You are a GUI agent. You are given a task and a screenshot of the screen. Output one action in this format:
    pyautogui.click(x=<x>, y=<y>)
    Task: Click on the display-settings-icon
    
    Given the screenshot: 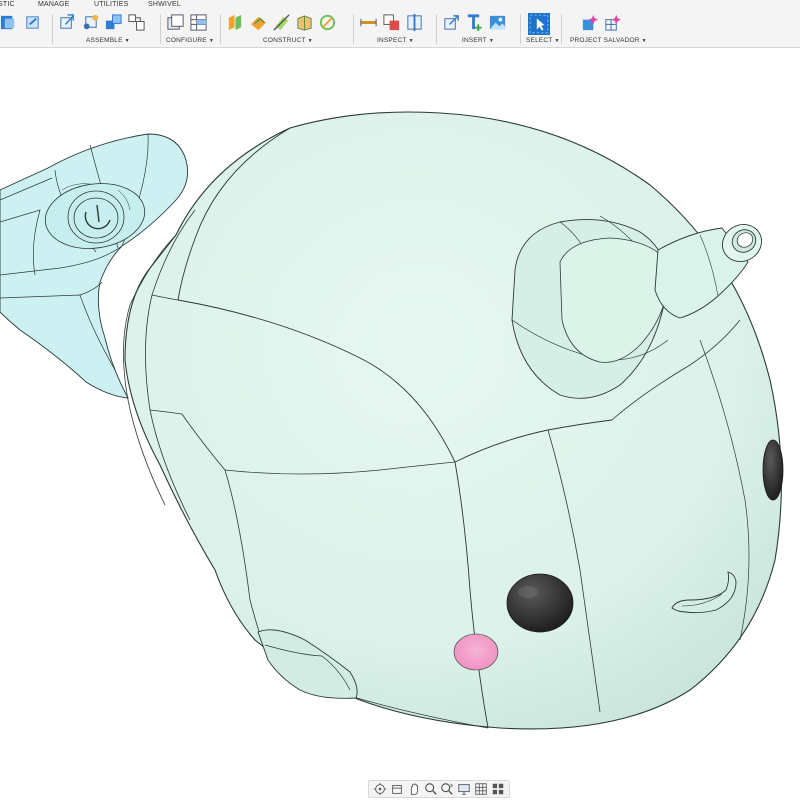 What is the action you would take?
    pyautogui.click(x=464, y=789)
    